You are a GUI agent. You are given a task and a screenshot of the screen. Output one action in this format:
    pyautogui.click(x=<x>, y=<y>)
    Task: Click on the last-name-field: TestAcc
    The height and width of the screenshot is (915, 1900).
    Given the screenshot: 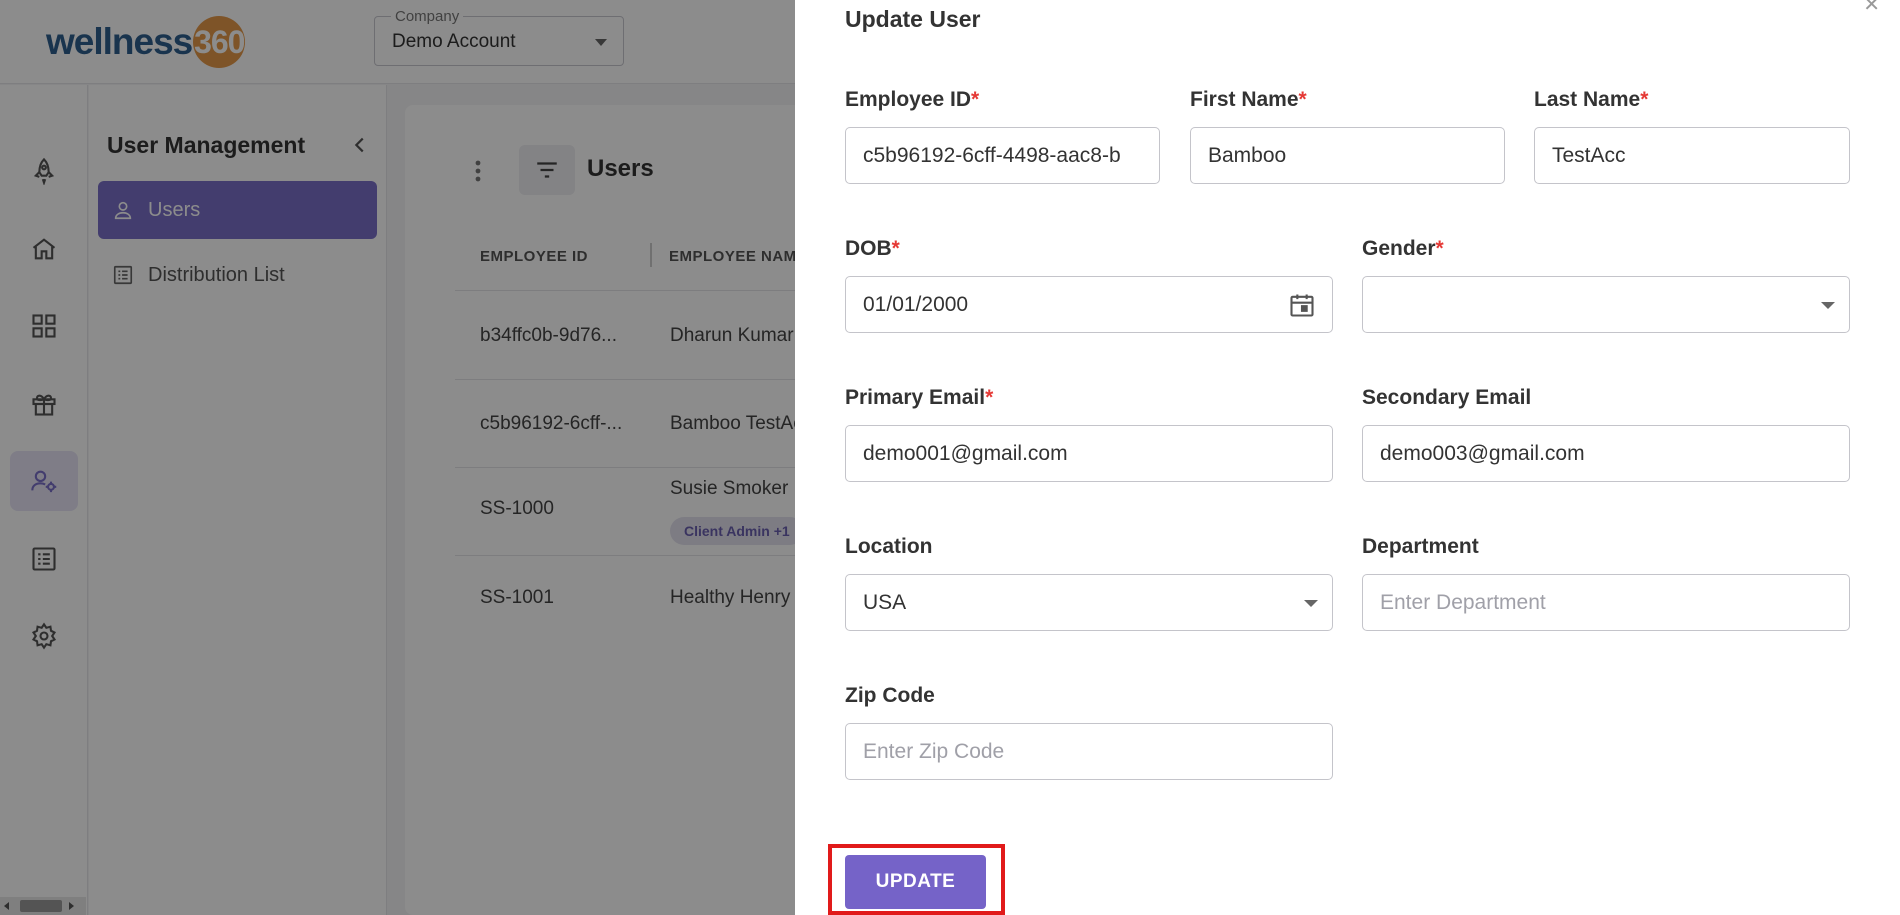 What is the action you would take?
    pyautogui.click(x=1692, y=155)
    